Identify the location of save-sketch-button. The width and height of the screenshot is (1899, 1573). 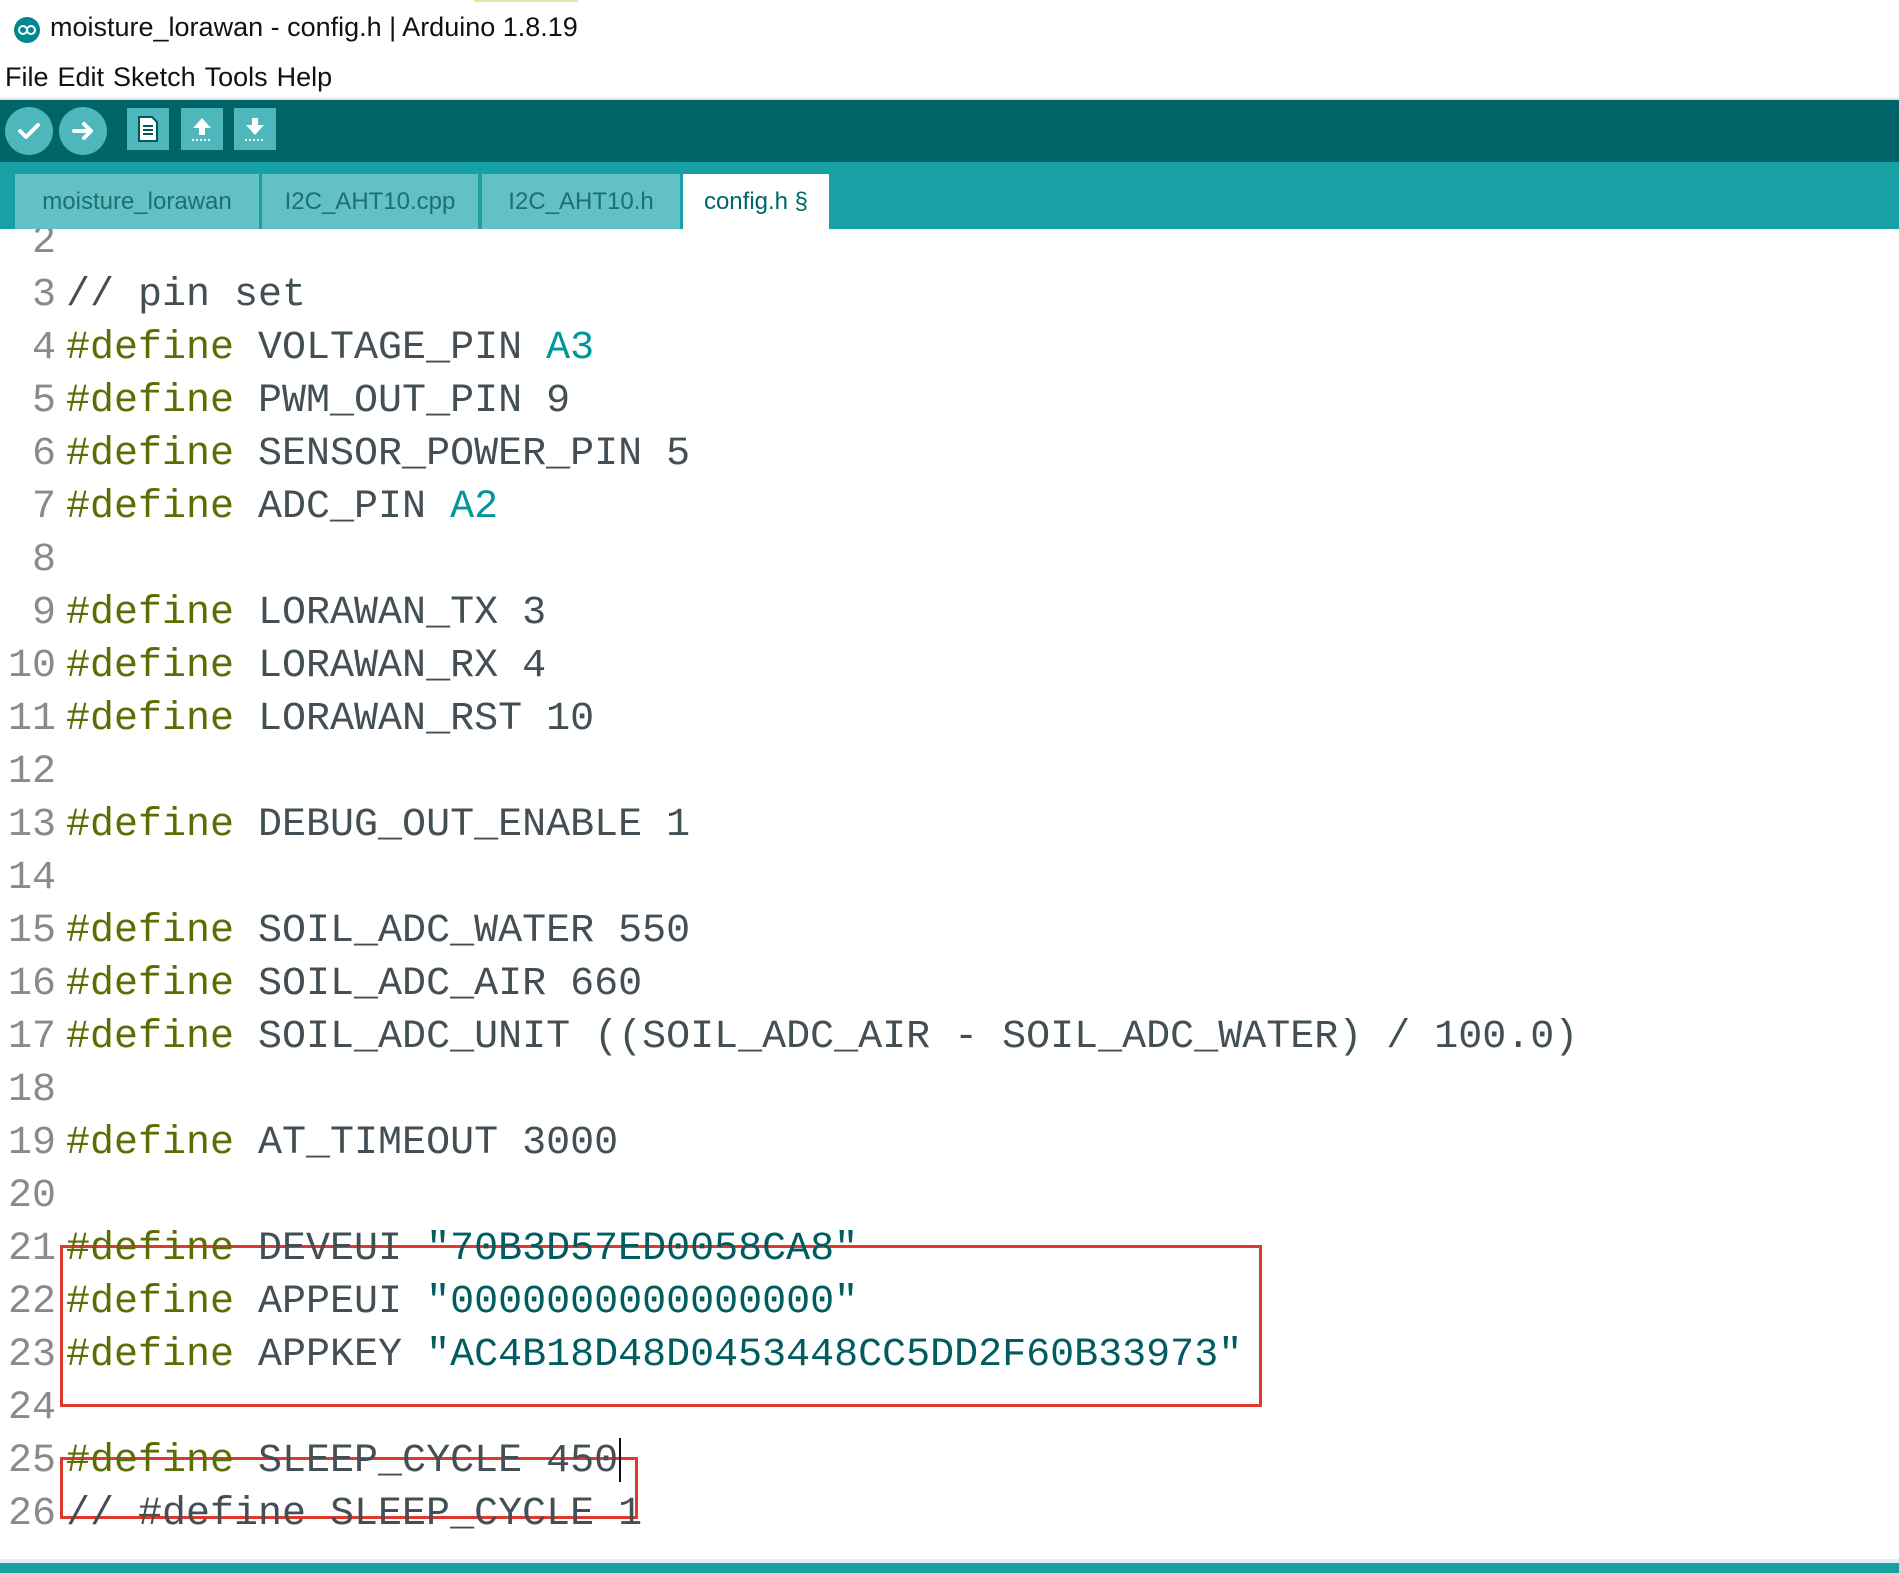
(255, 129).